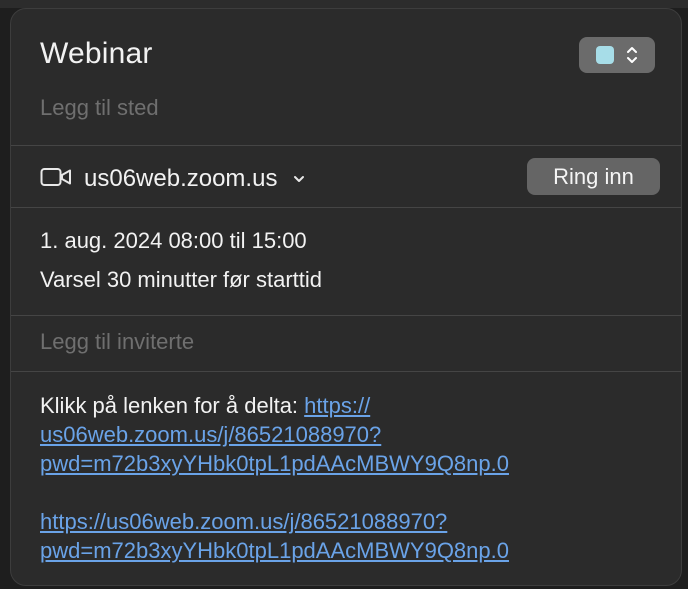 The image size is (688, 589). I want to click on backdrop-strip, so click(344, 4).